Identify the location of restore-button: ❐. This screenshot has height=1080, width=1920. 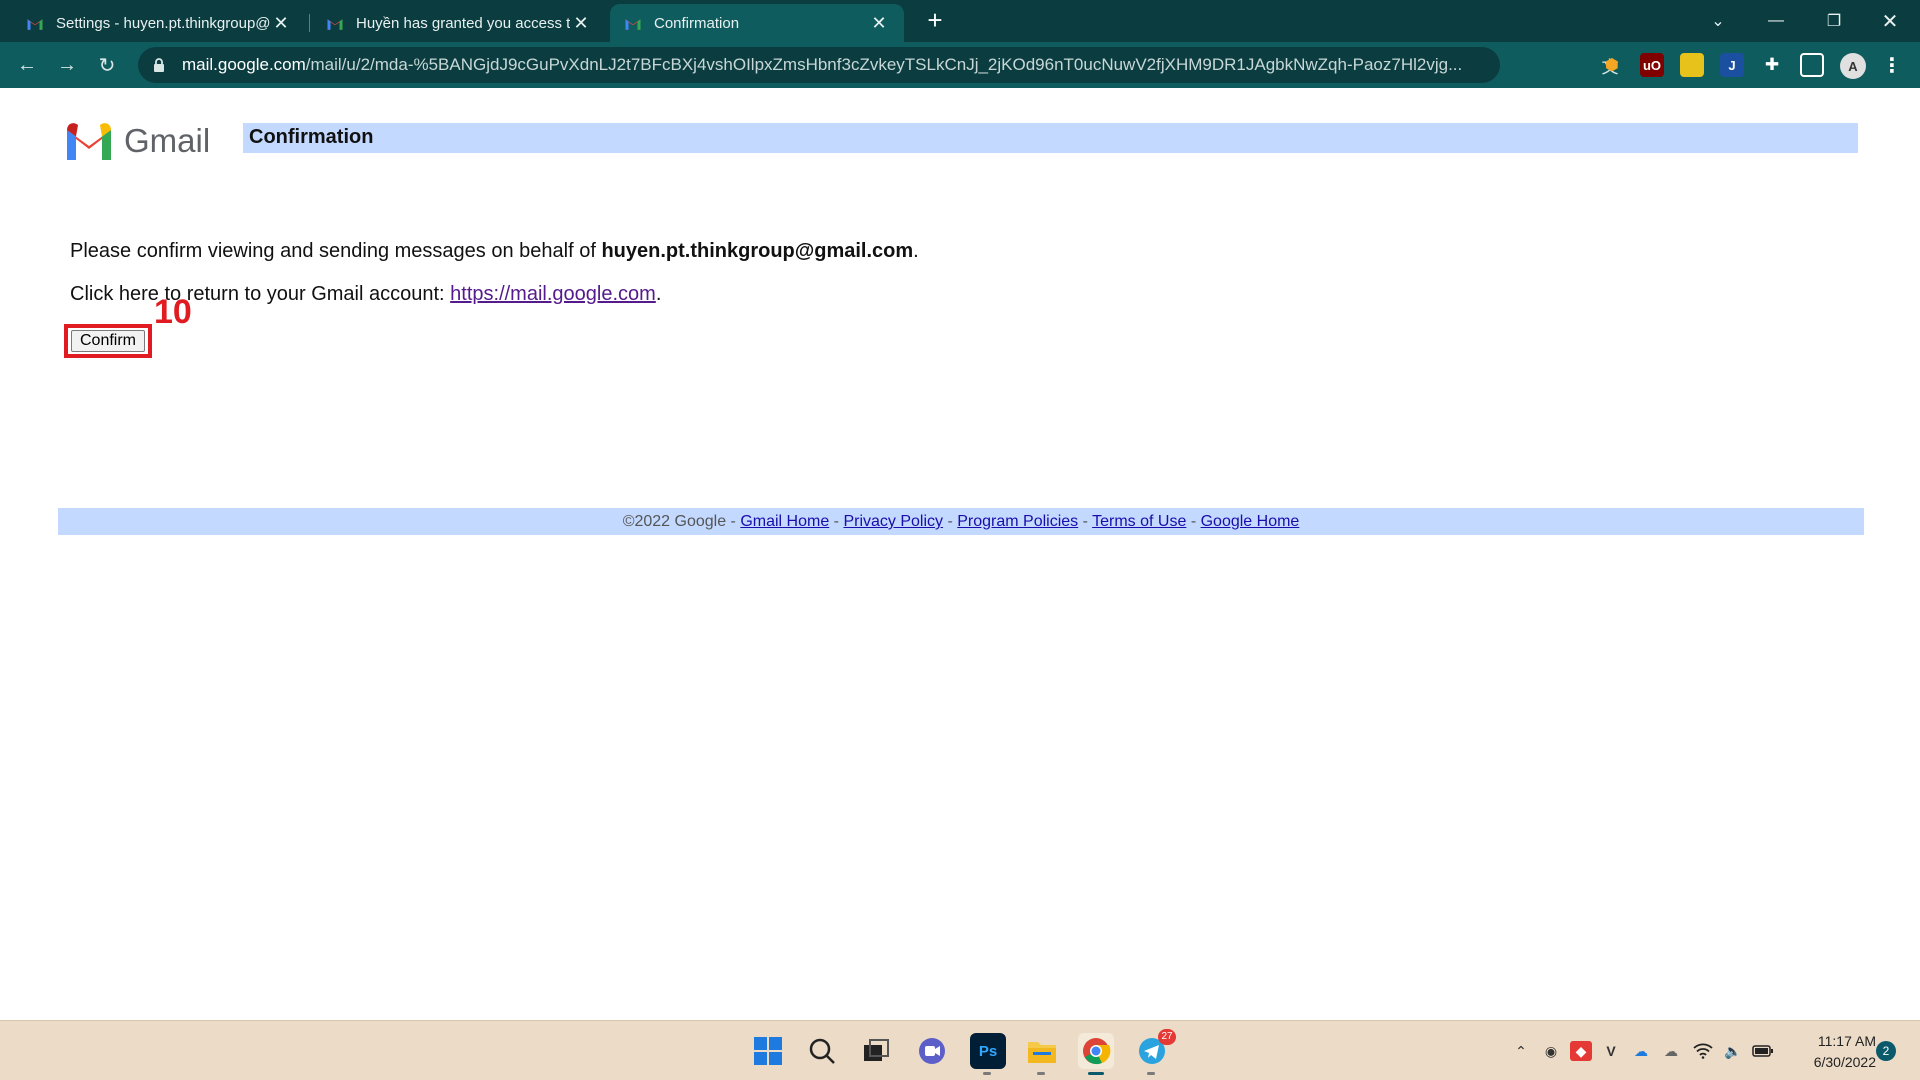
(1834, 21).